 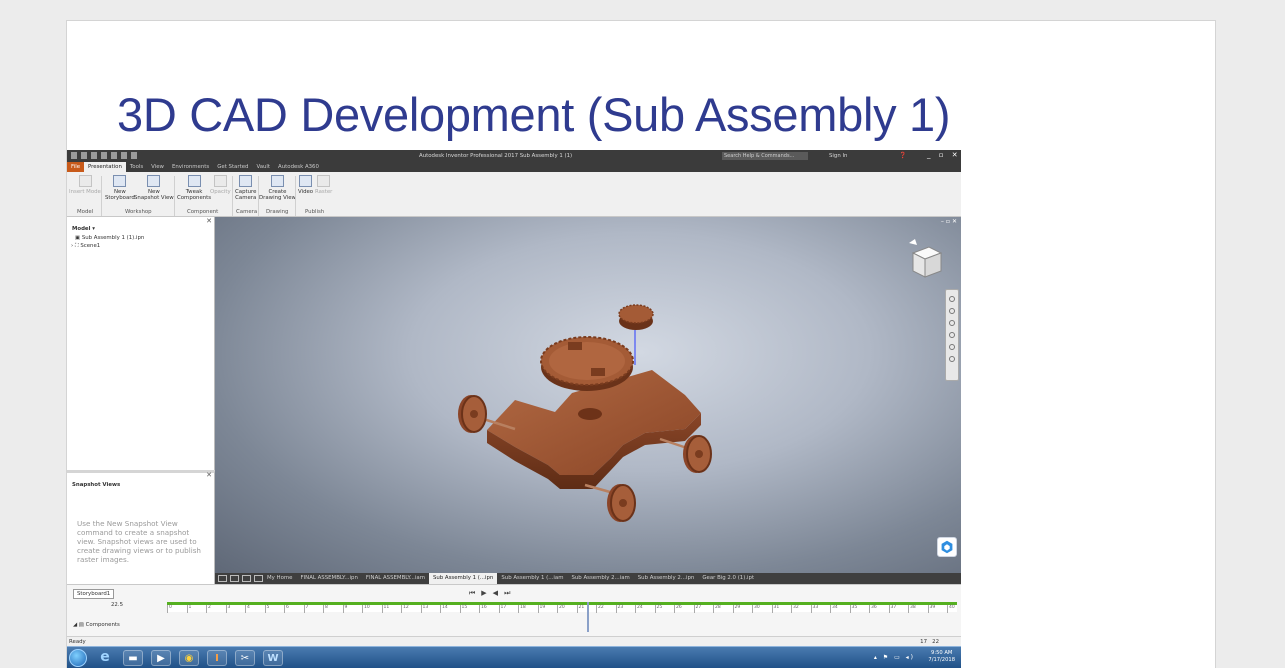 What do you see at coordinates (232, 167) in the screenshot?
I see `tab-get-started: Get Started` at bounding box center [232, 167].